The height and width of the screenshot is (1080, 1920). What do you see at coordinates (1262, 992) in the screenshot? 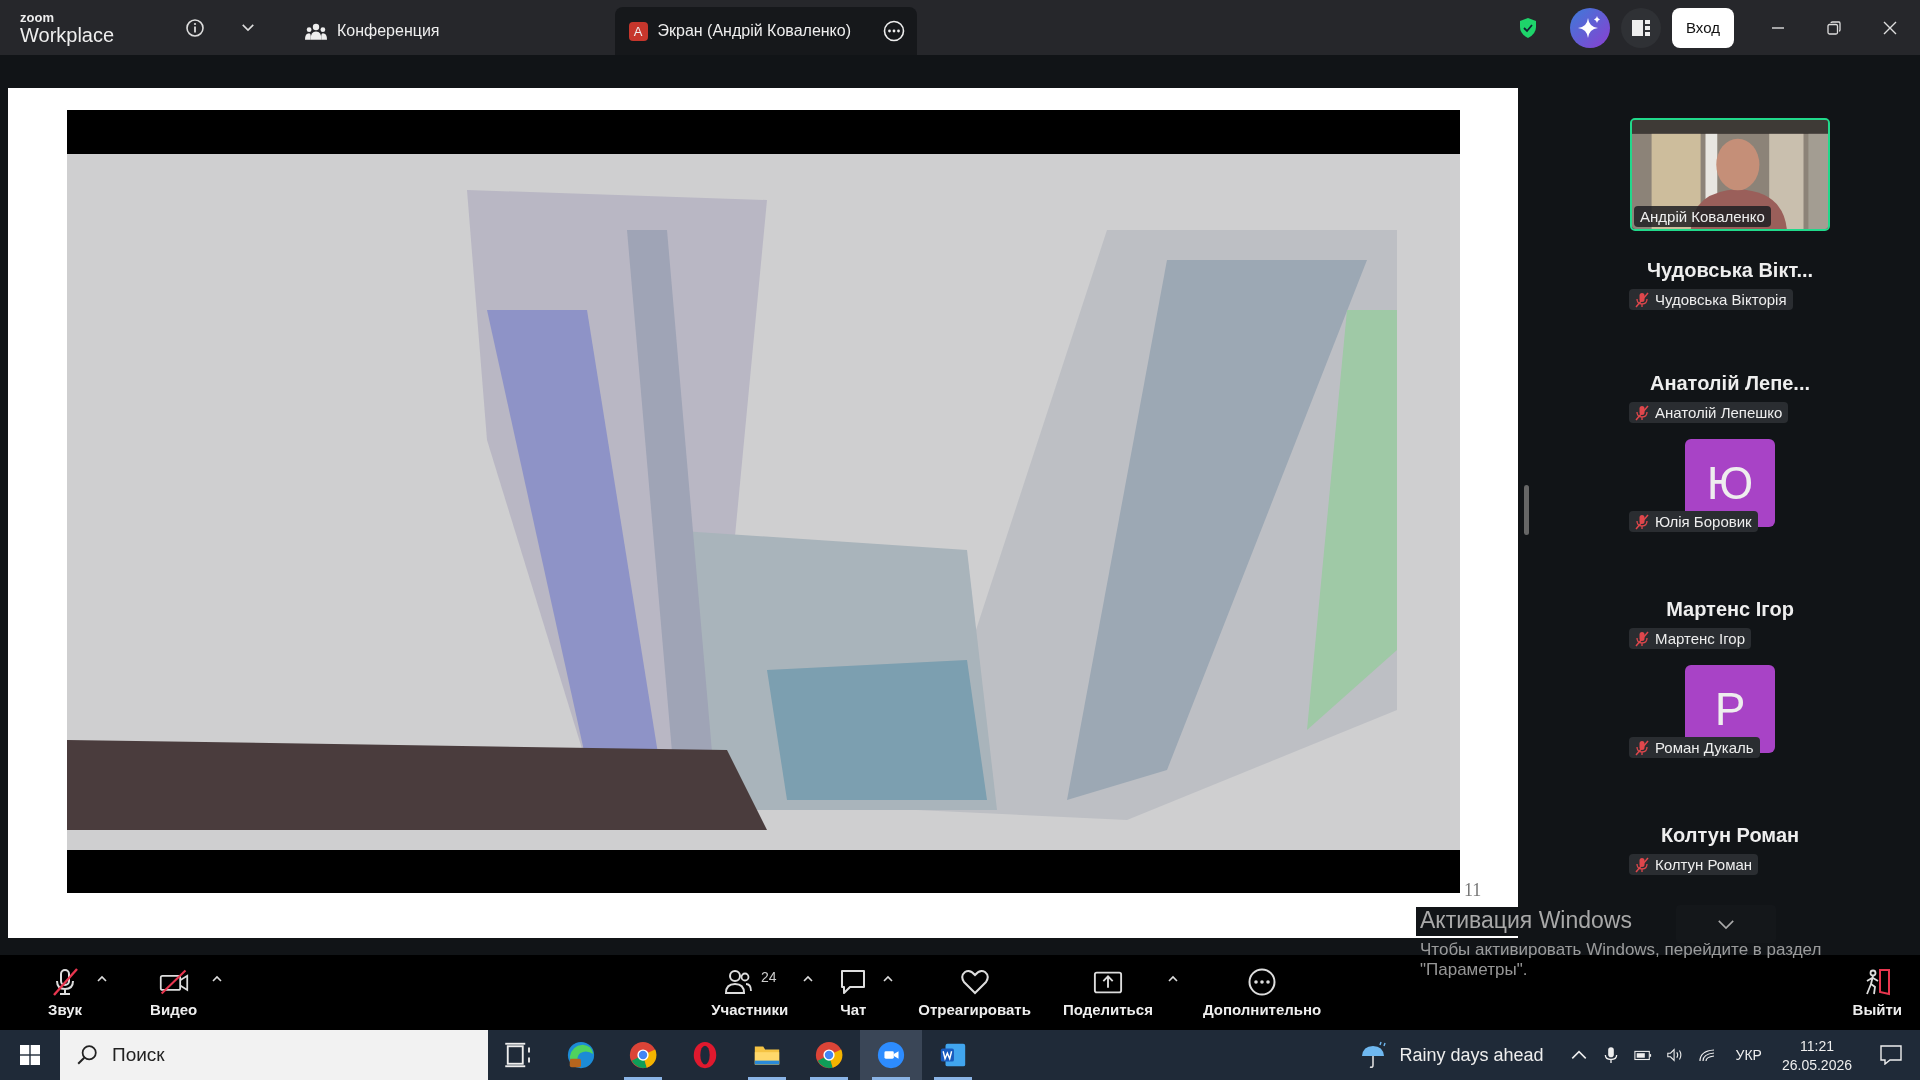
I see `toolbar-button: Дополнительно` at bounding box center [1262, 992].